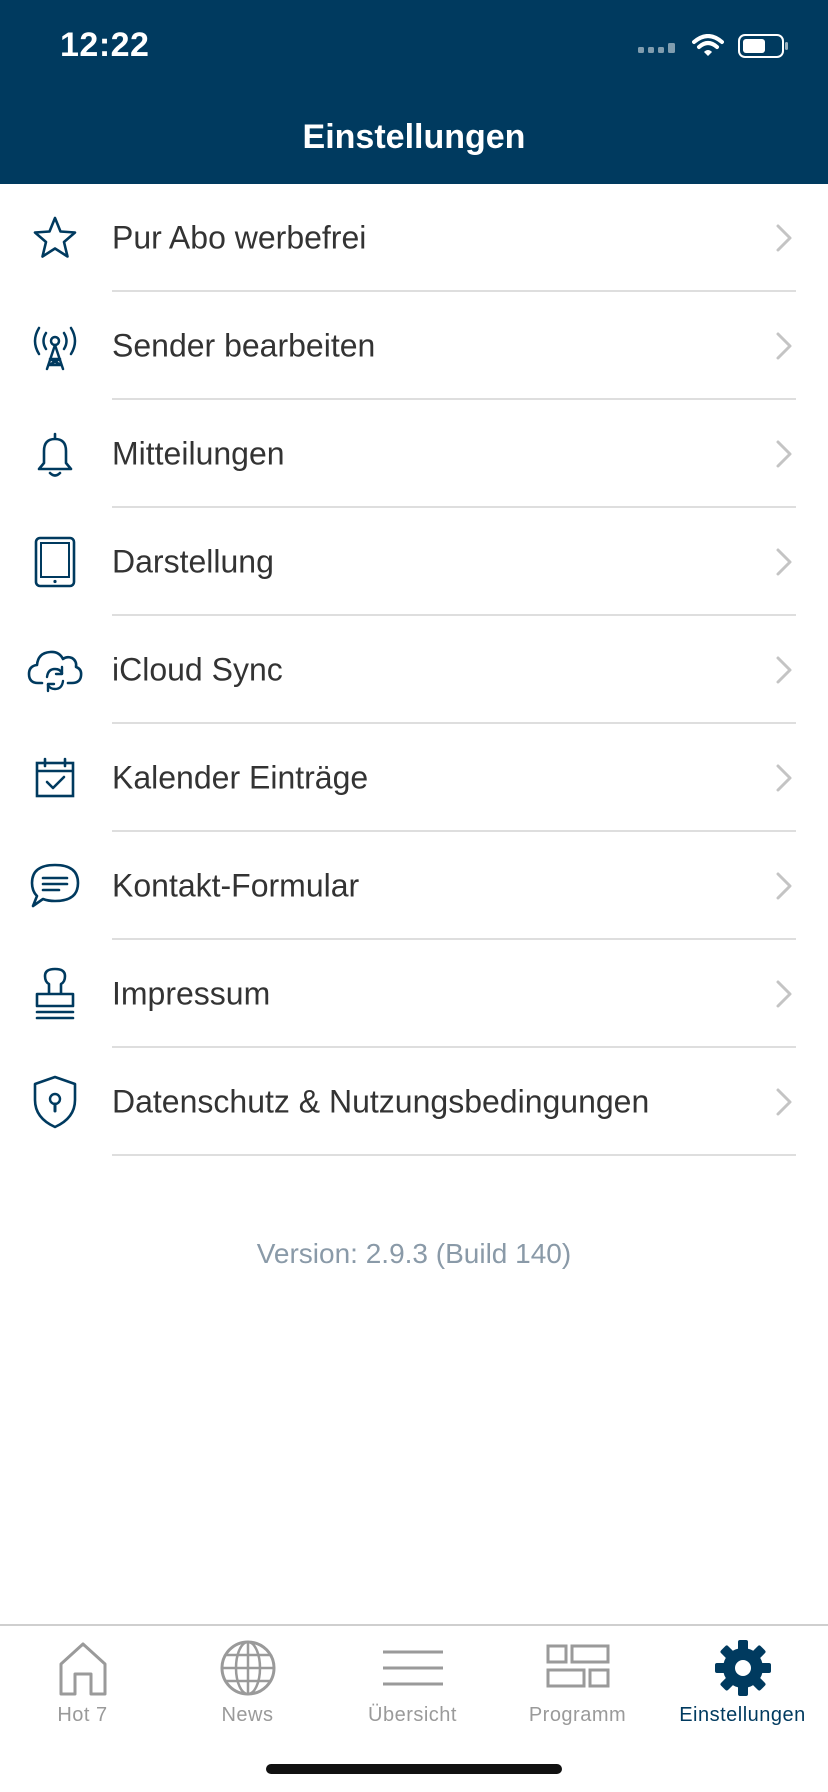 Image resolution: width=828 pixels, height=1792 pixels. What do you see at coordinates (412, 1715) in the screenshot?
I see `tab-label: Übersicht` at bounding box center [412, 1715].